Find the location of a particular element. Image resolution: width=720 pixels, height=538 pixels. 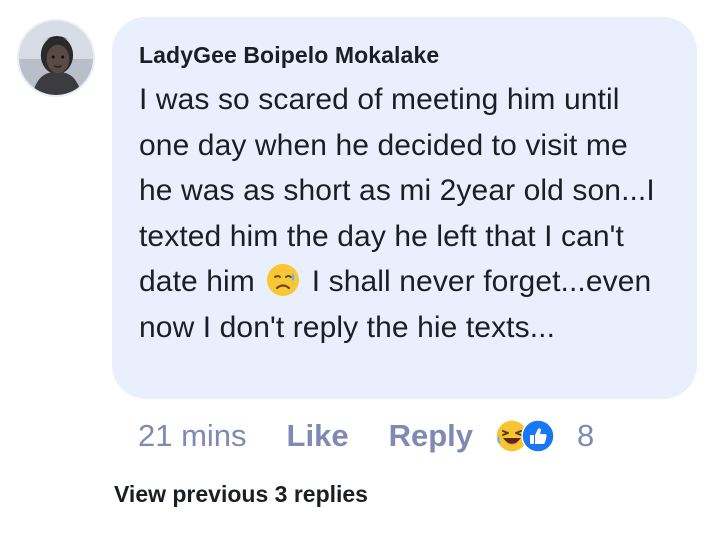

like-button: Like is located at coordinates (318, 436).